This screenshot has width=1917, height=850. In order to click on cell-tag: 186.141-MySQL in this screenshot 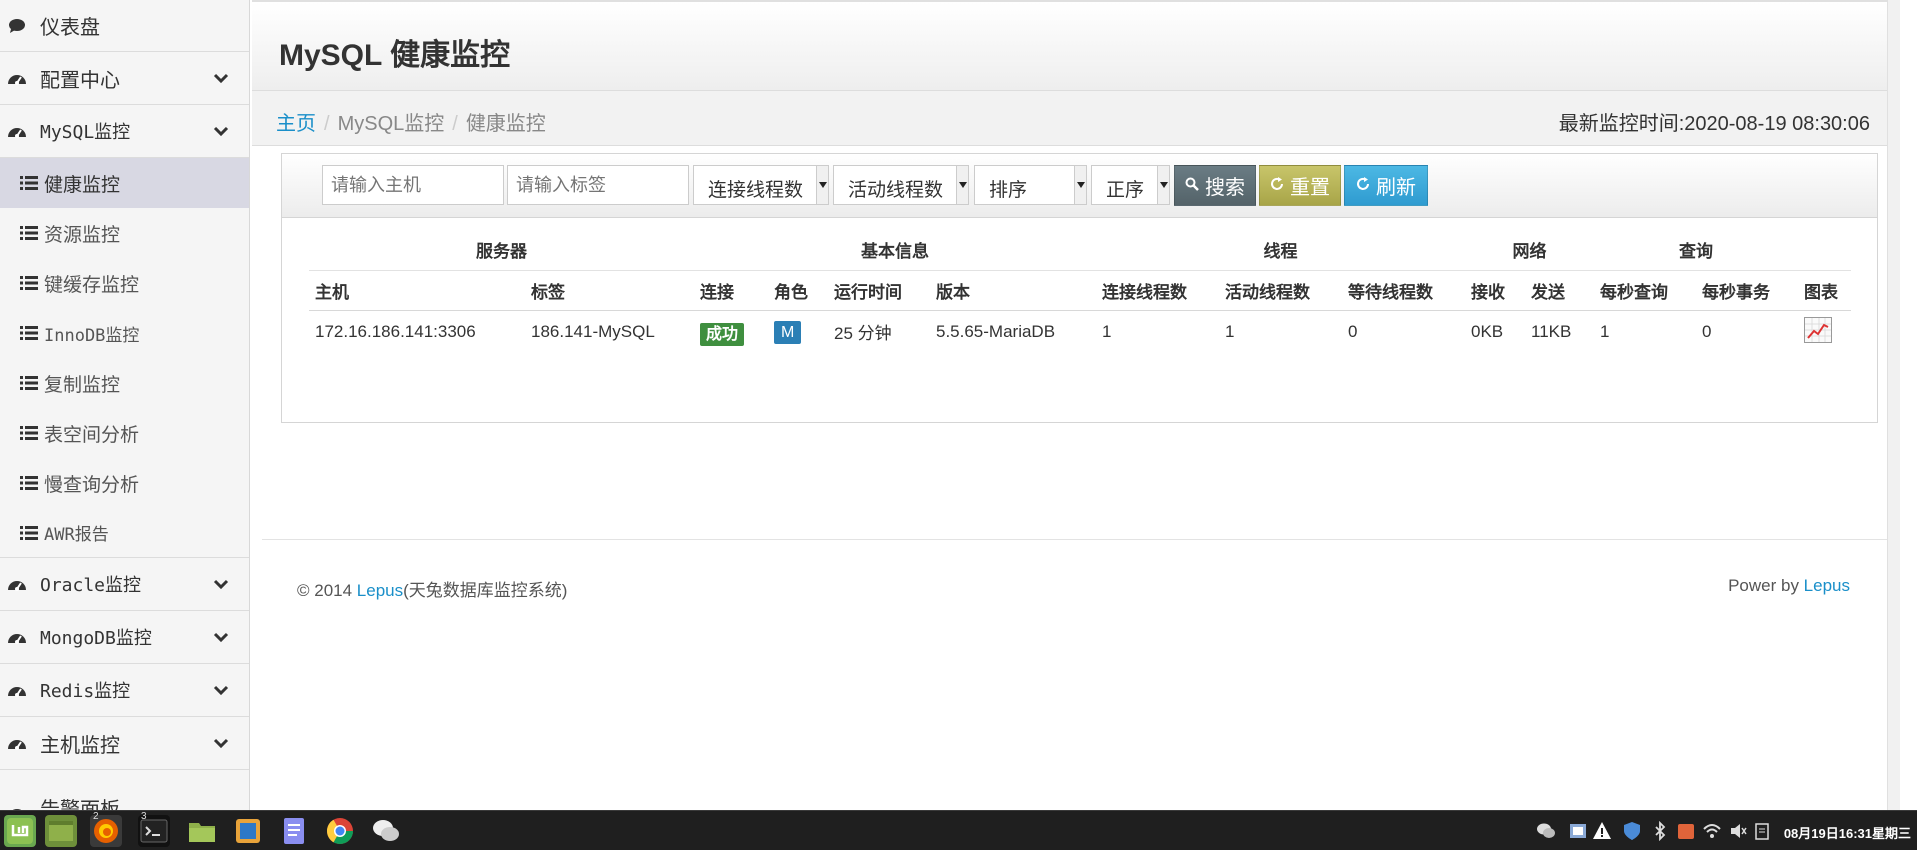, I will do `click(593, 331)`.